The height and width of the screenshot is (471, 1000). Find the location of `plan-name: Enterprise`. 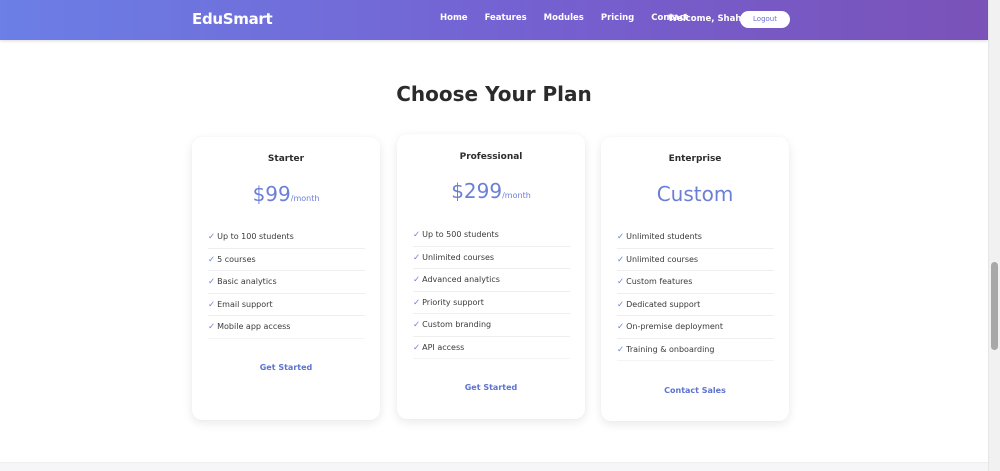

plan-name: Enterprise is located at coordinates (695, 159).